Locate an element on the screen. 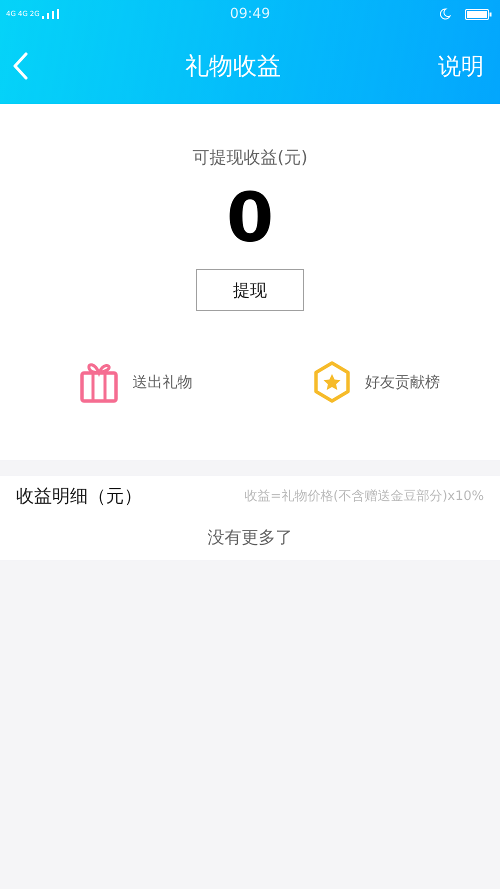  back-icon is located at coordinates (20, 66).